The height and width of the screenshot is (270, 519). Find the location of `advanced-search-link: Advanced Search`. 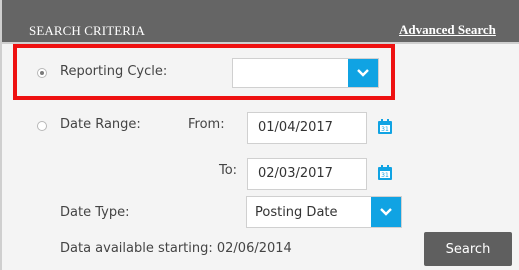

advanced-search-link: Advanced Search is located at coordinates (447, 30).